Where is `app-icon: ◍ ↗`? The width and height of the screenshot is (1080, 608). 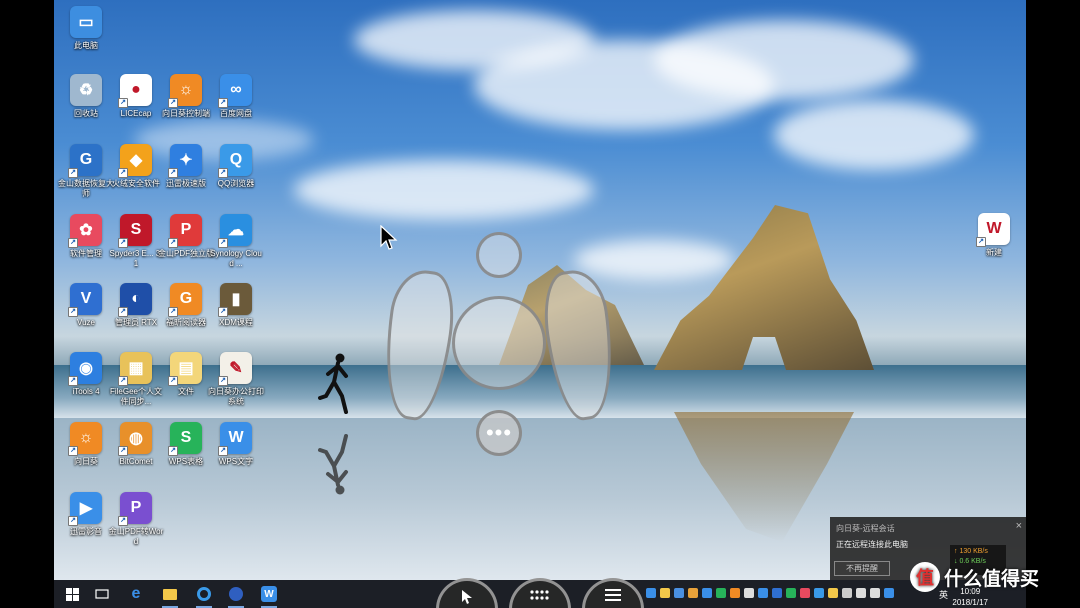 app-icon: ◍ ↗ is located at coordinates (135, 439).